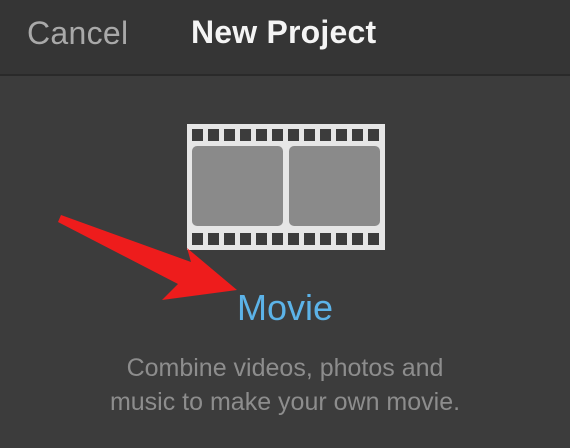 This screenshot has height=448, width=570. Describe the element at coordinates (285, 368) in the screenshot. I see `description-line: Combine videos, photos and` at that location.